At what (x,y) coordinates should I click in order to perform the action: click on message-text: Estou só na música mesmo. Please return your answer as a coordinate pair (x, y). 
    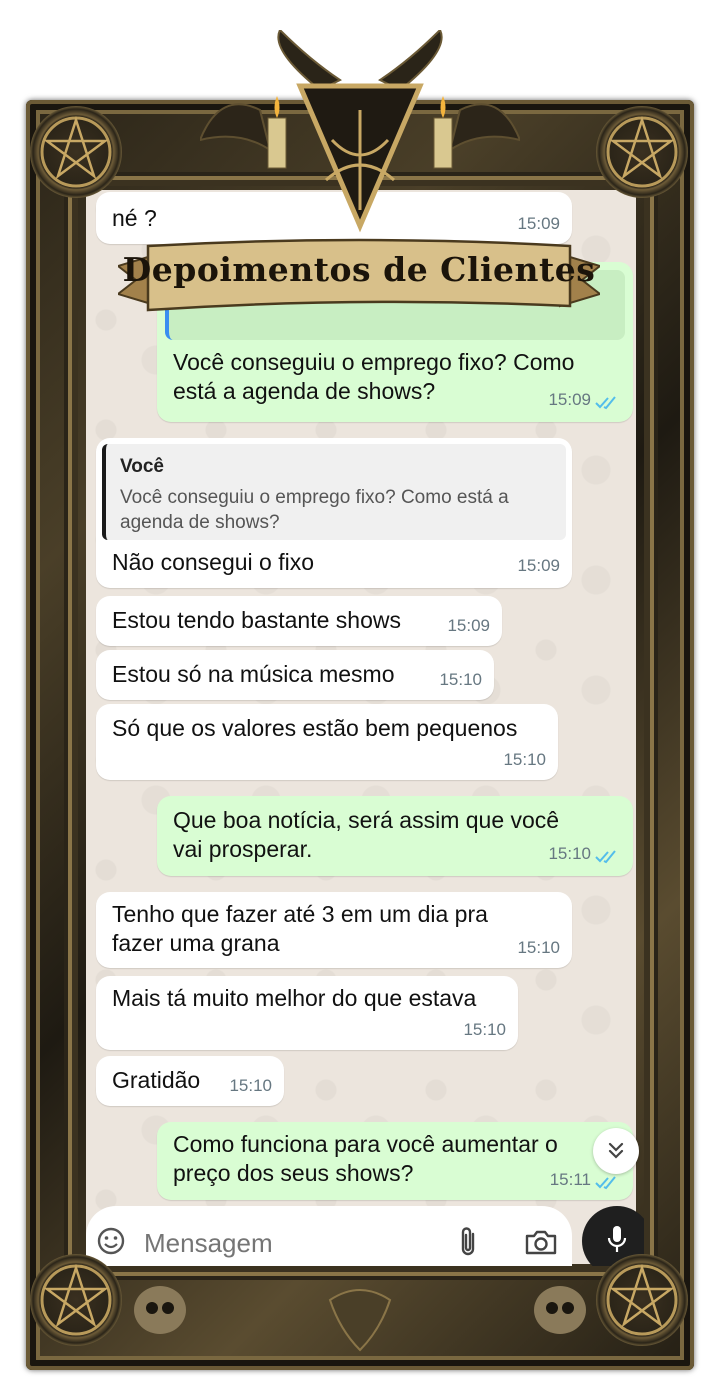
    Looking at the image, I should click on (253, 674).